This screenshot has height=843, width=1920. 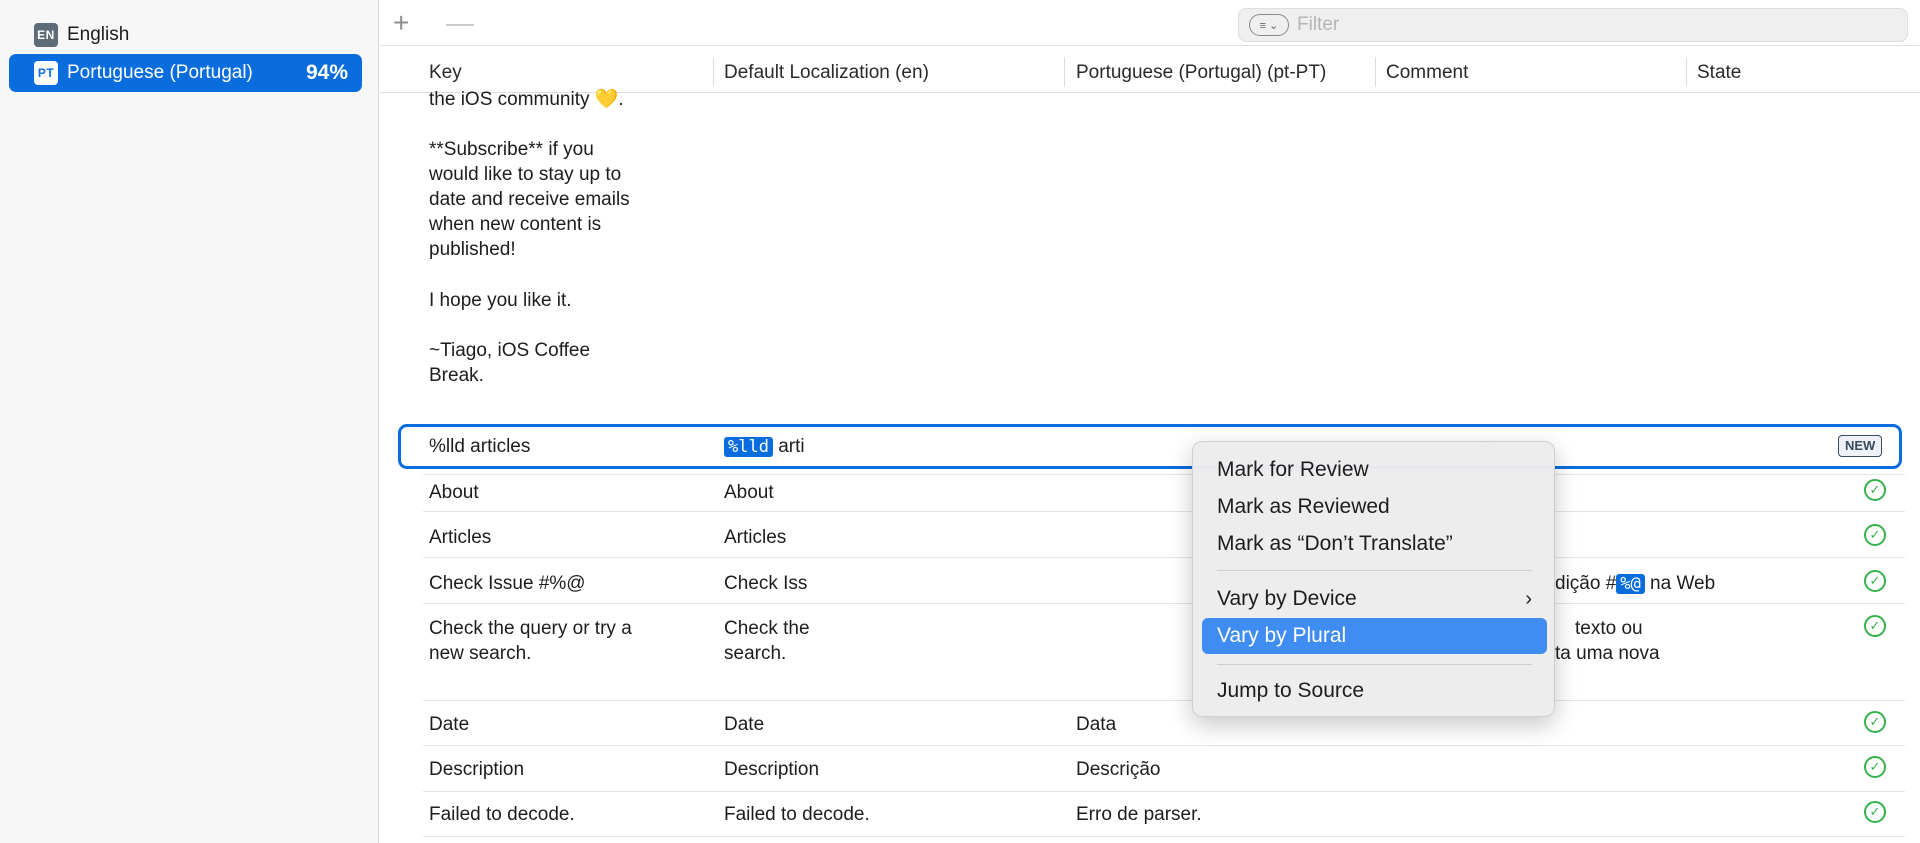 What do you see at coordinates (1374, 470) in the screenshot?
I see `menu-item-mark-for-review: Mark for Review` at bounding box center [1374, 470].